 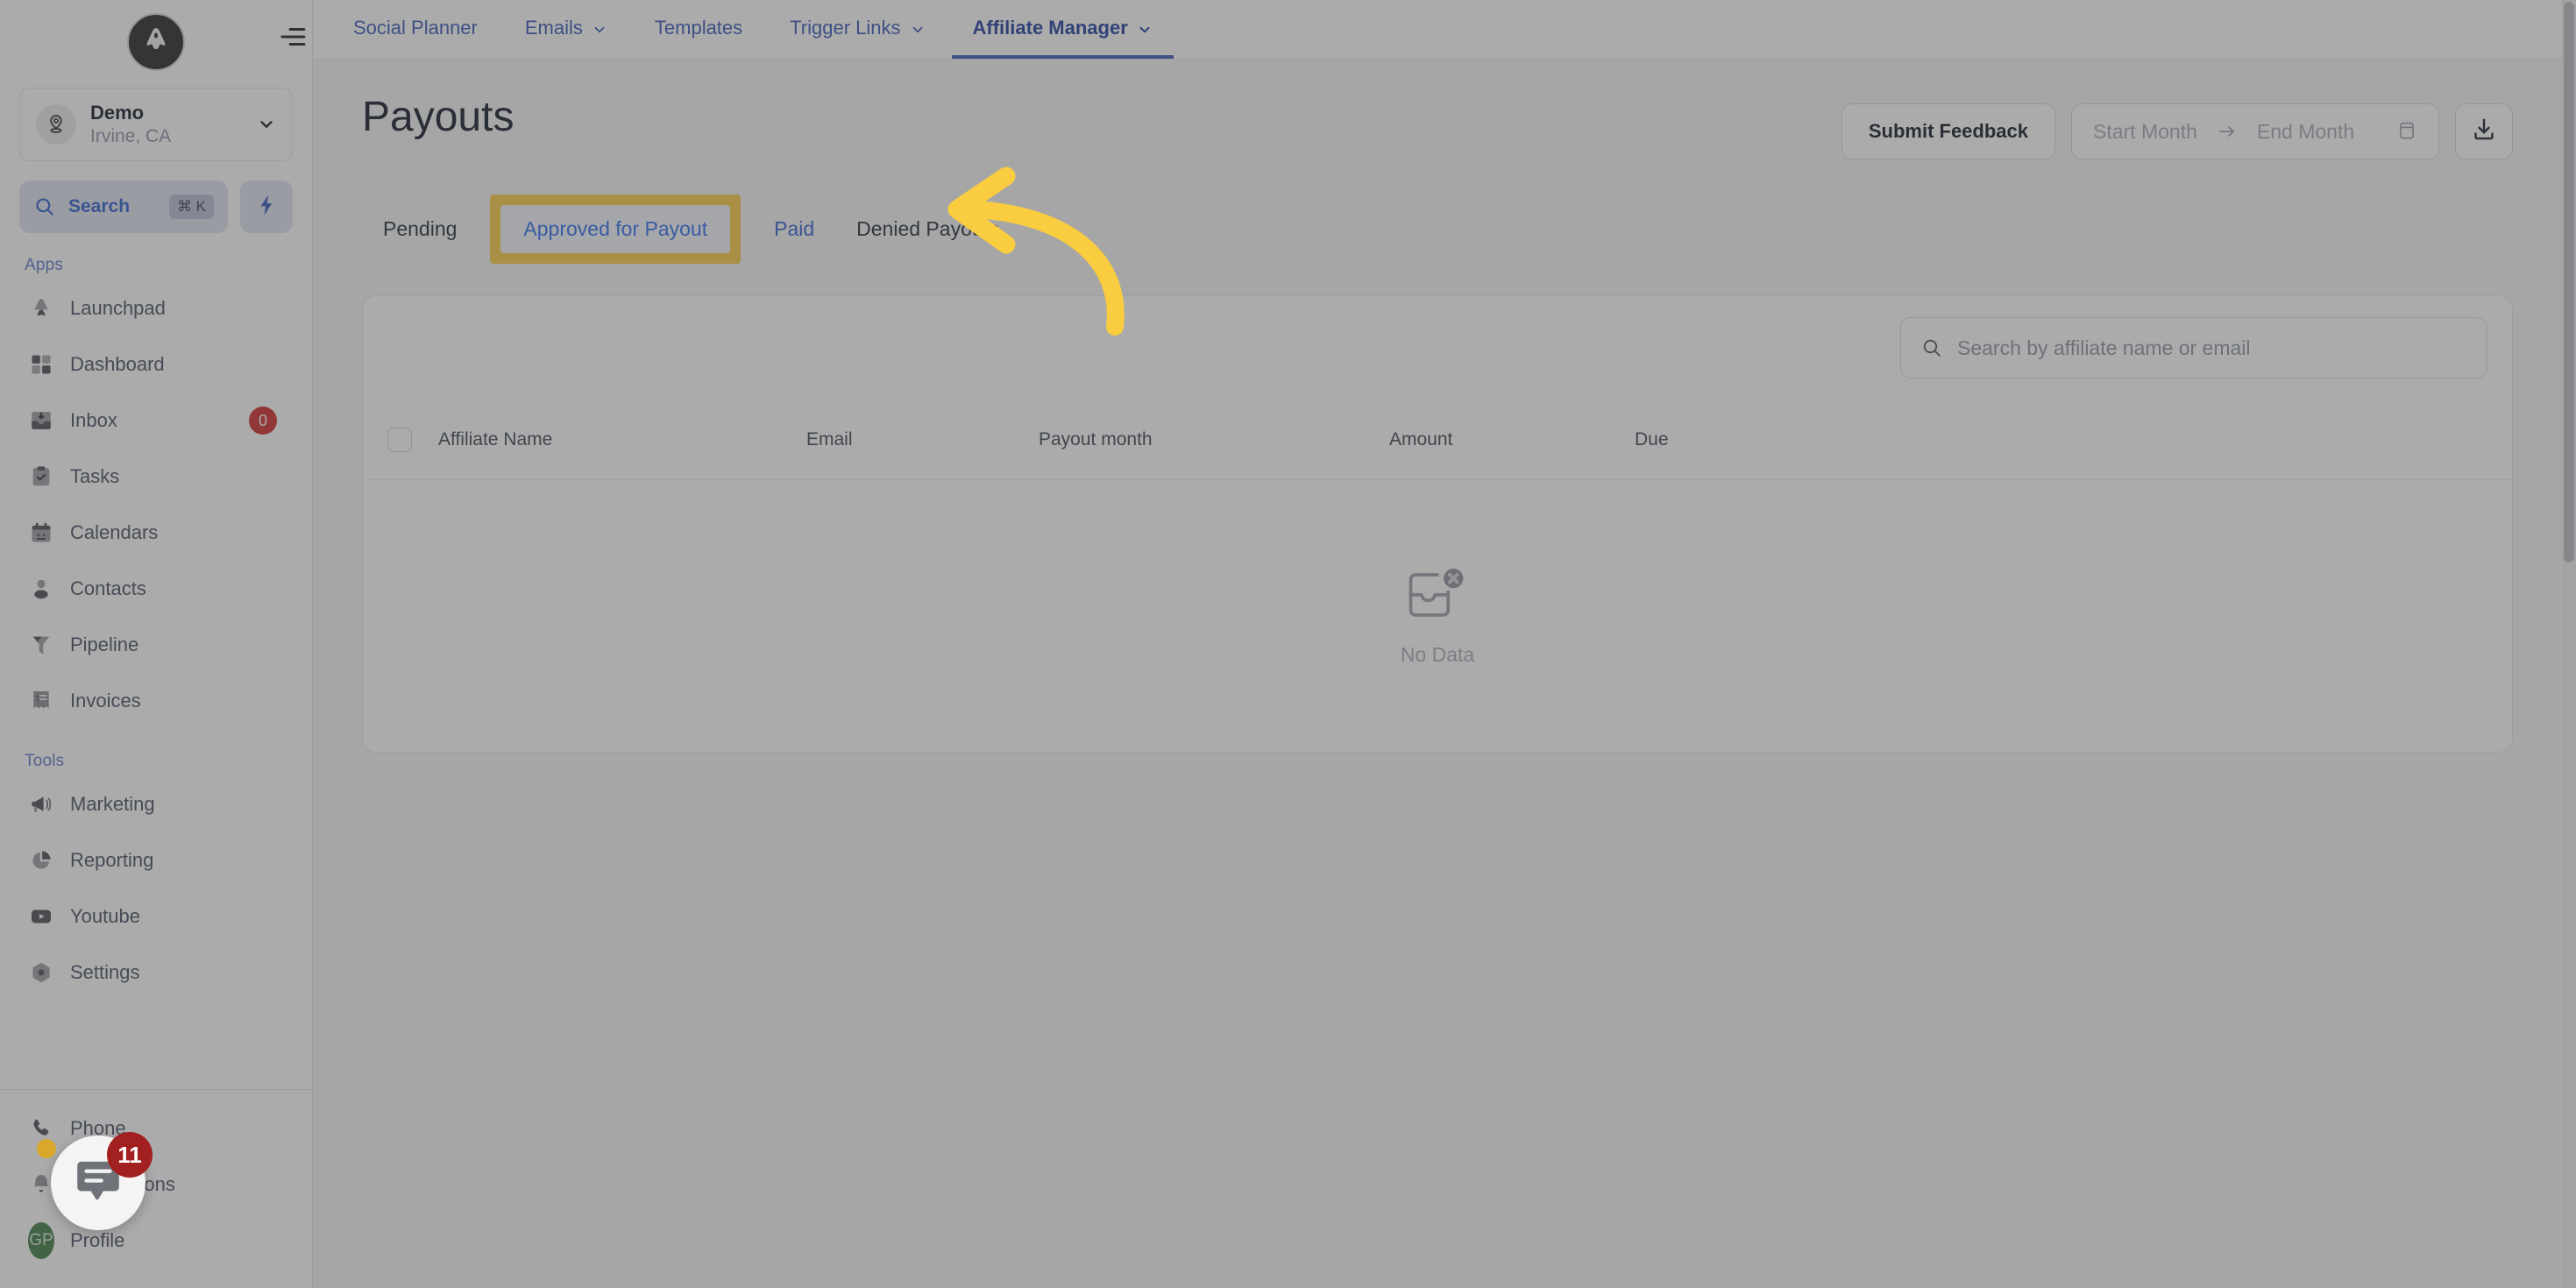 I want to click on sidebar-item-pipeline: Pipeline, so click(x=156, y=645).